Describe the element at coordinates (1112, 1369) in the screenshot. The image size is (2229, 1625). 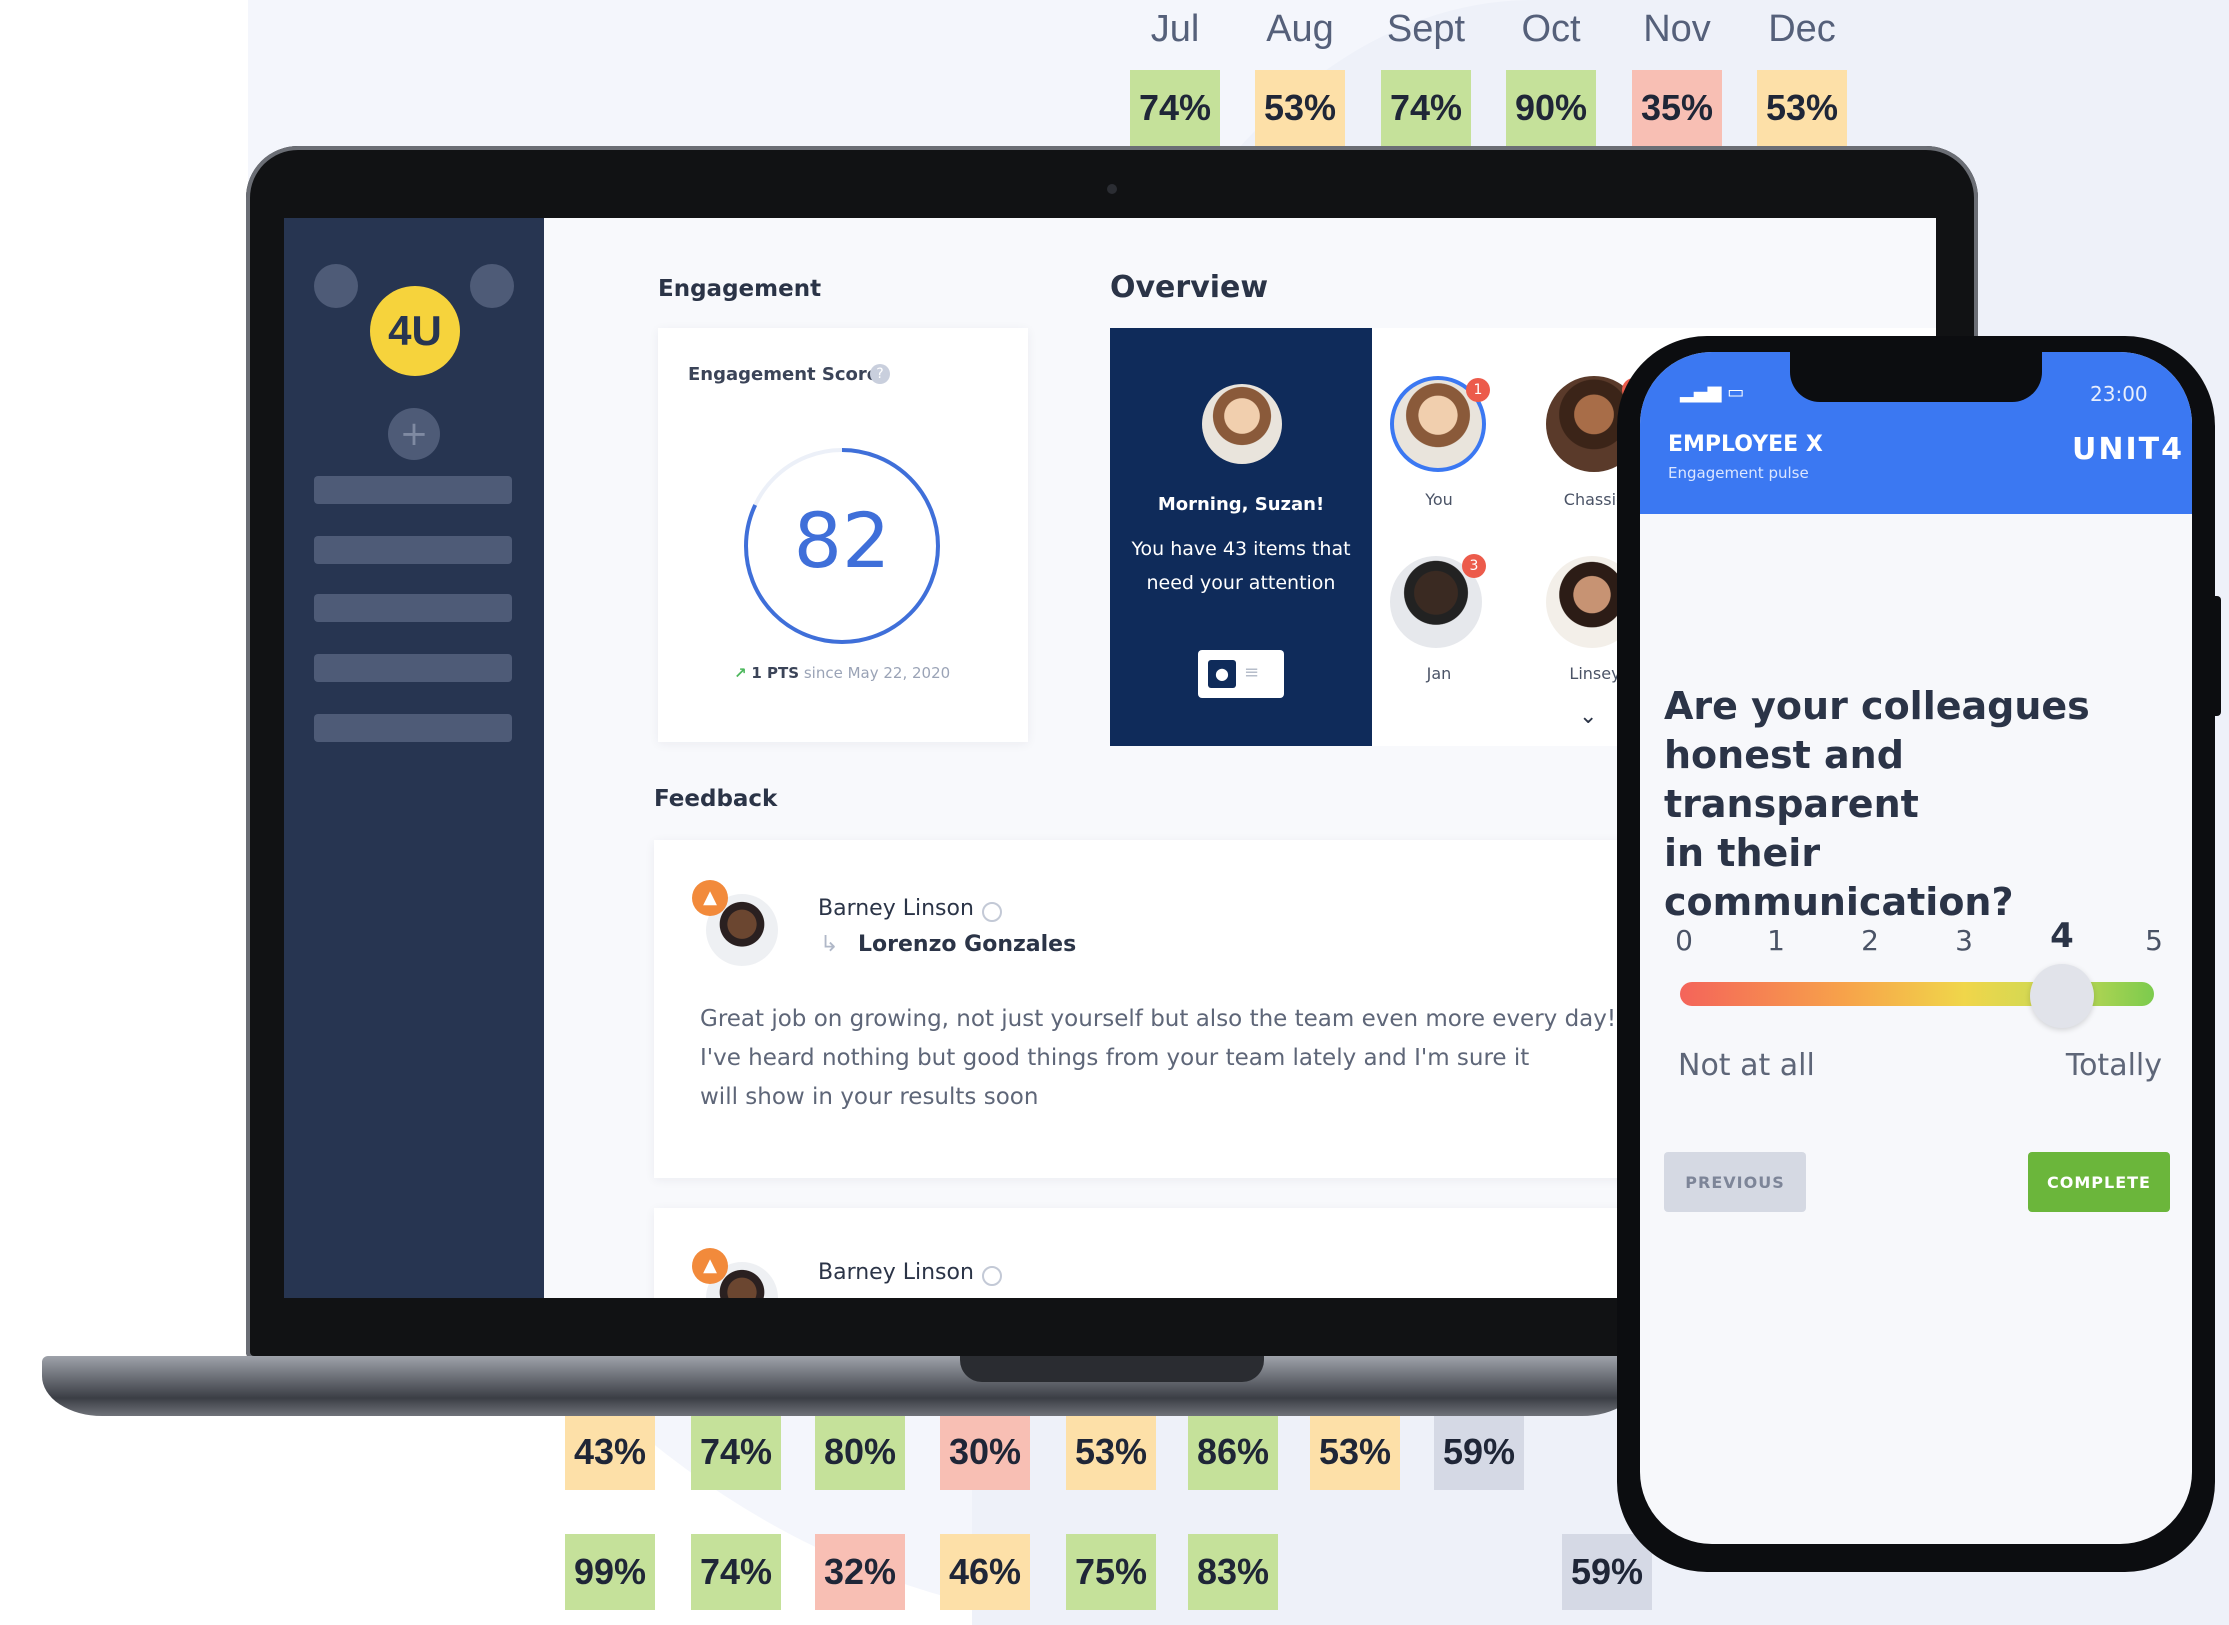
I see `laptop-notch` at that location.